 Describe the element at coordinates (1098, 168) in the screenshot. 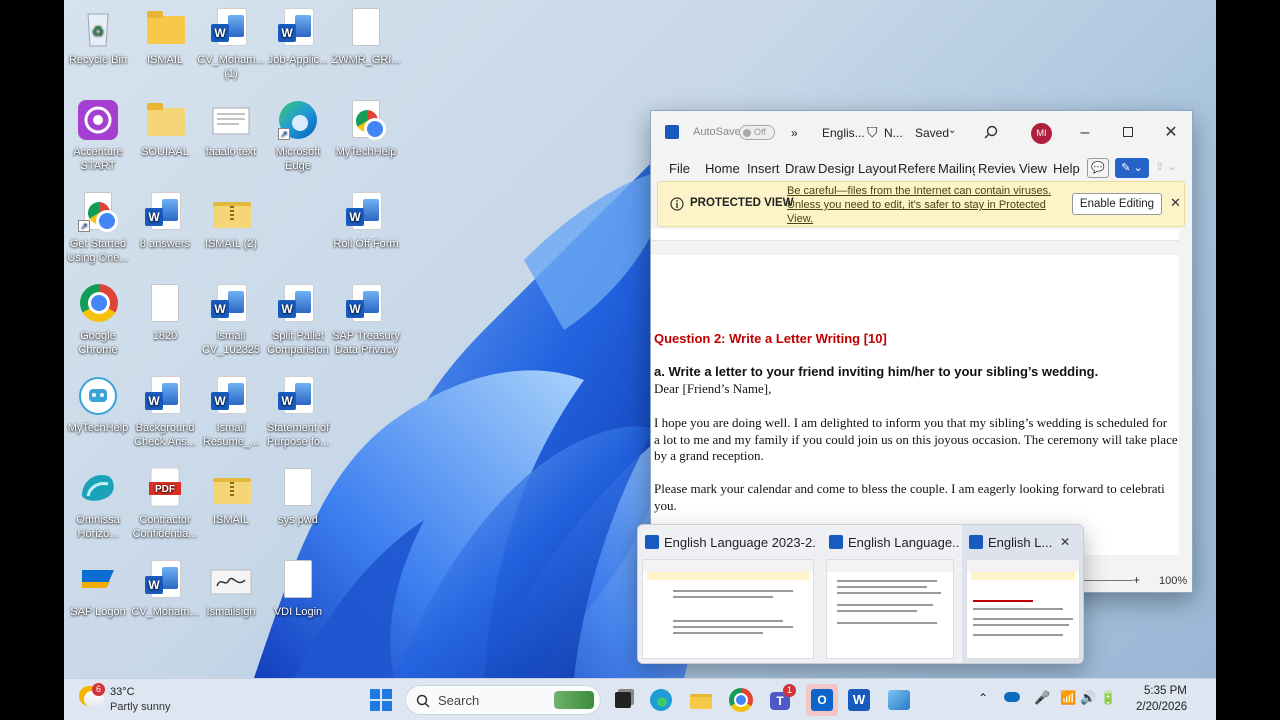

I see `comment-icon: 💬` at that location.